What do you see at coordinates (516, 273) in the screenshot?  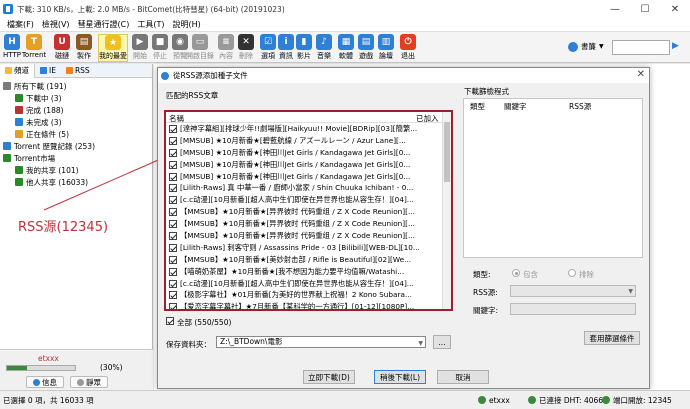 I see `include-radio` at bounding box center [516, 273].